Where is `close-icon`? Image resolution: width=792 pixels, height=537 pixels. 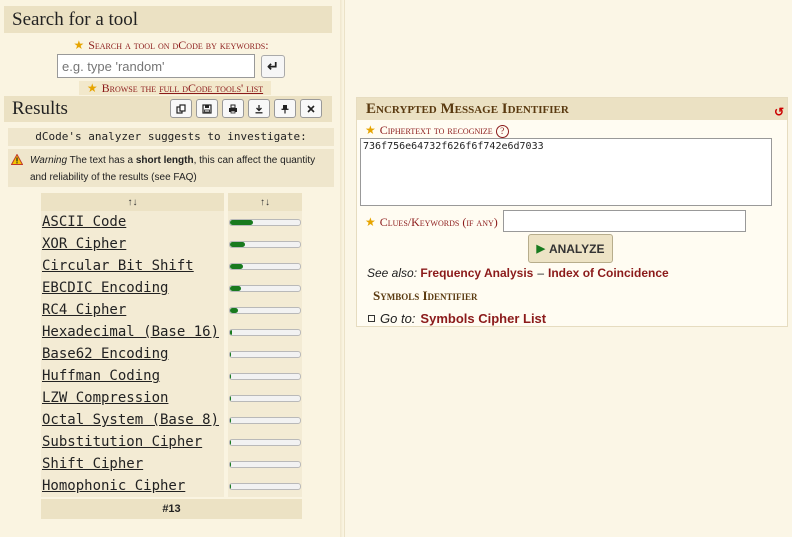 close-icon is located at coordinates (311, 108).